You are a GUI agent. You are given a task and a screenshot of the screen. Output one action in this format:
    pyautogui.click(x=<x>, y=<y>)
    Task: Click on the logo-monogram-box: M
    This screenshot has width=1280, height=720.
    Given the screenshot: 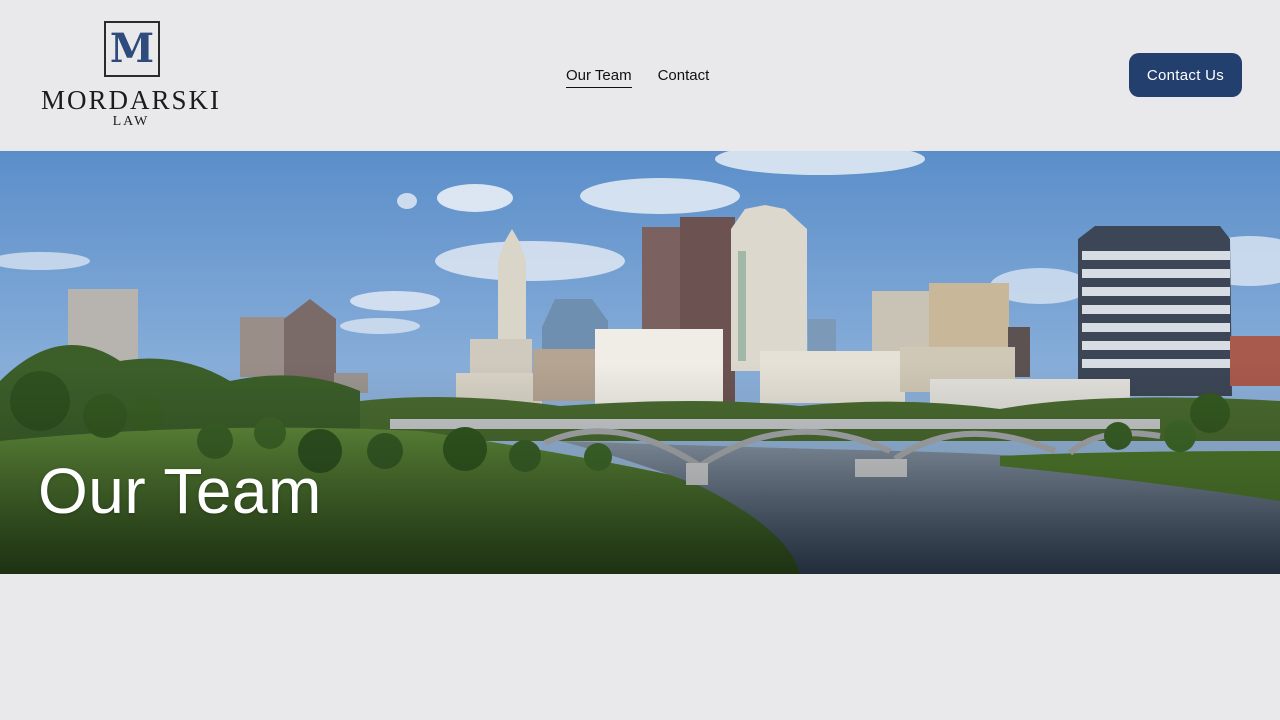 What is the action you would take?
    pyautogui.click(x=132, y=49)
    